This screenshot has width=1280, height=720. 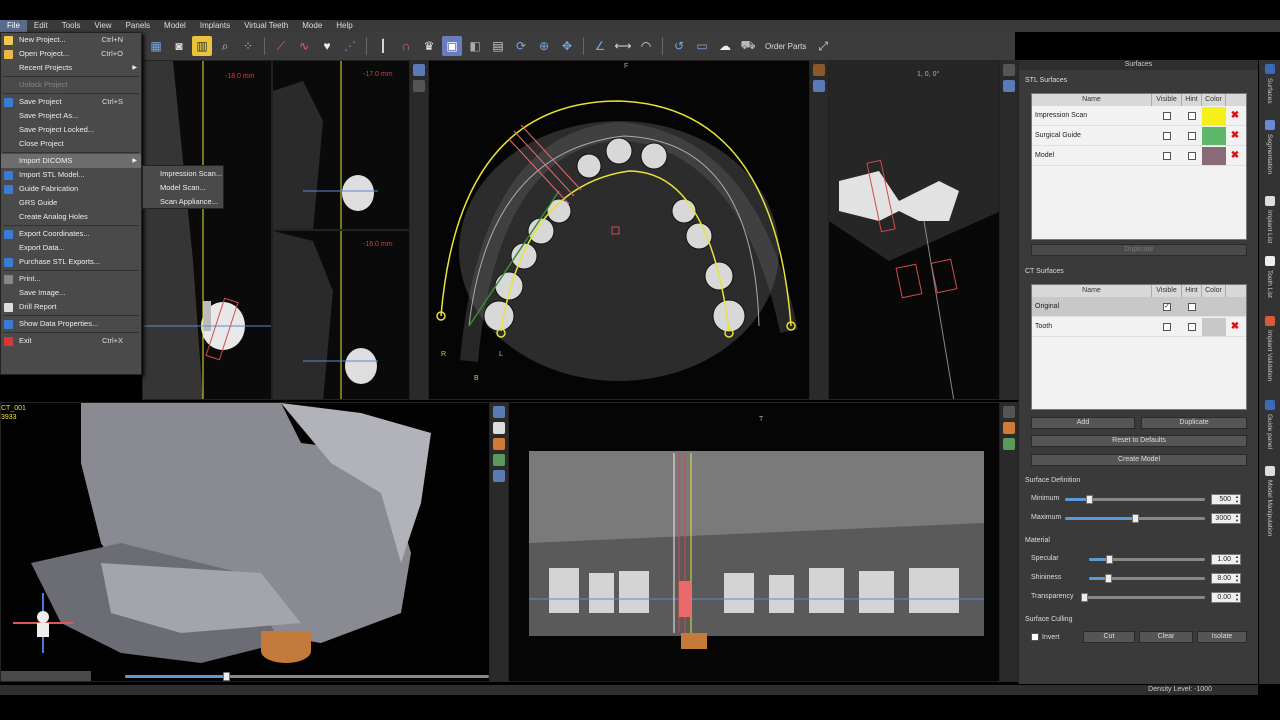 I want to click on cross-section-viewport-3: -16.0 mm, so click(x=341, y=315).